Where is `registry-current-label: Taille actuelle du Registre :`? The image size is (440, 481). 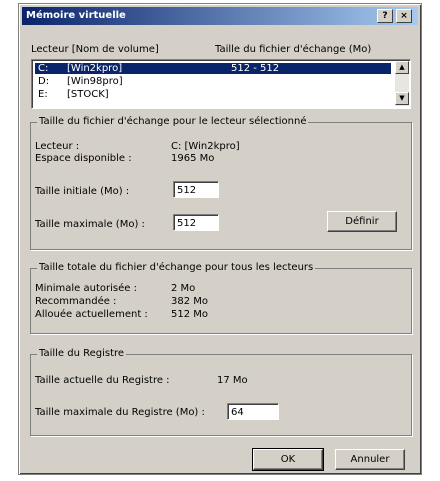
registry-current-label: Taille actuelle du Registre : is located at coordinates (102, 380).